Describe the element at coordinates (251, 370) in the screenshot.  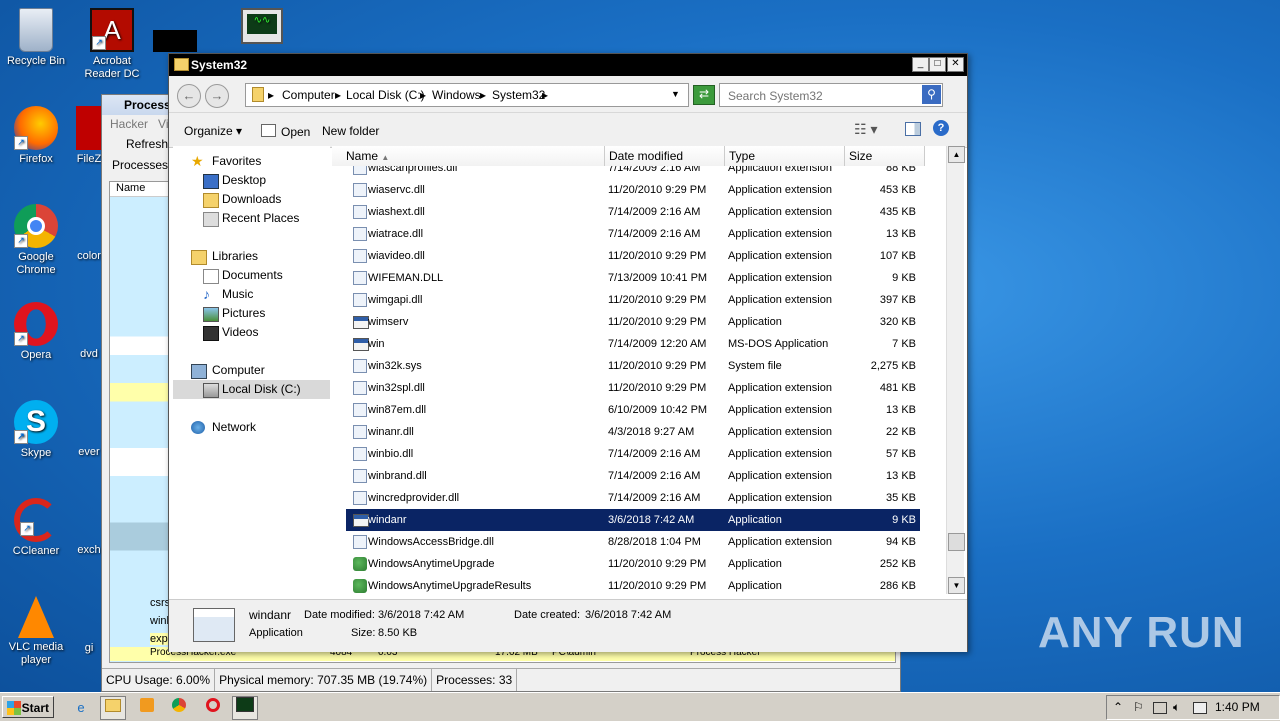
I see `nav-computer: Computer` at that location.